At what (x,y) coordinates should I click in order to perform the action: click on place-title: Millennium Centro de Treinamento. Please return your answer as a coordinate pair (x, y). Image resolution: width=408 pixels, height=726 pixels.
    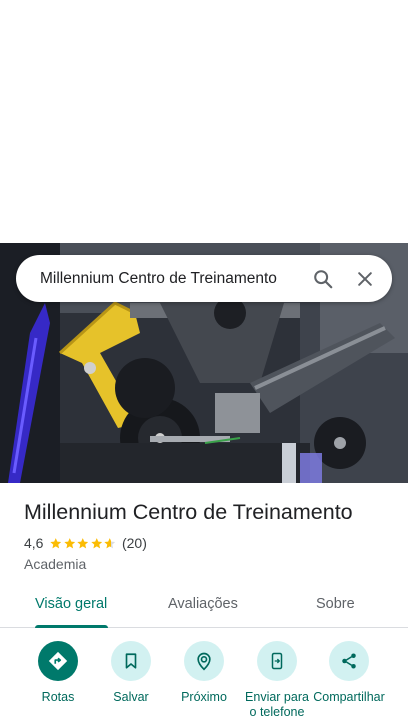
    Looking at the image, I should click on (188, 512).